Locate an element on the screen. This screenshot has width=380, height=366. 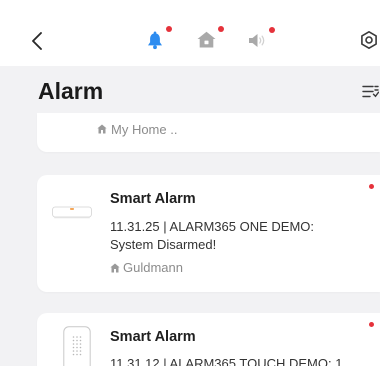
tab-sound-badge is located at coordinates (272, 30).